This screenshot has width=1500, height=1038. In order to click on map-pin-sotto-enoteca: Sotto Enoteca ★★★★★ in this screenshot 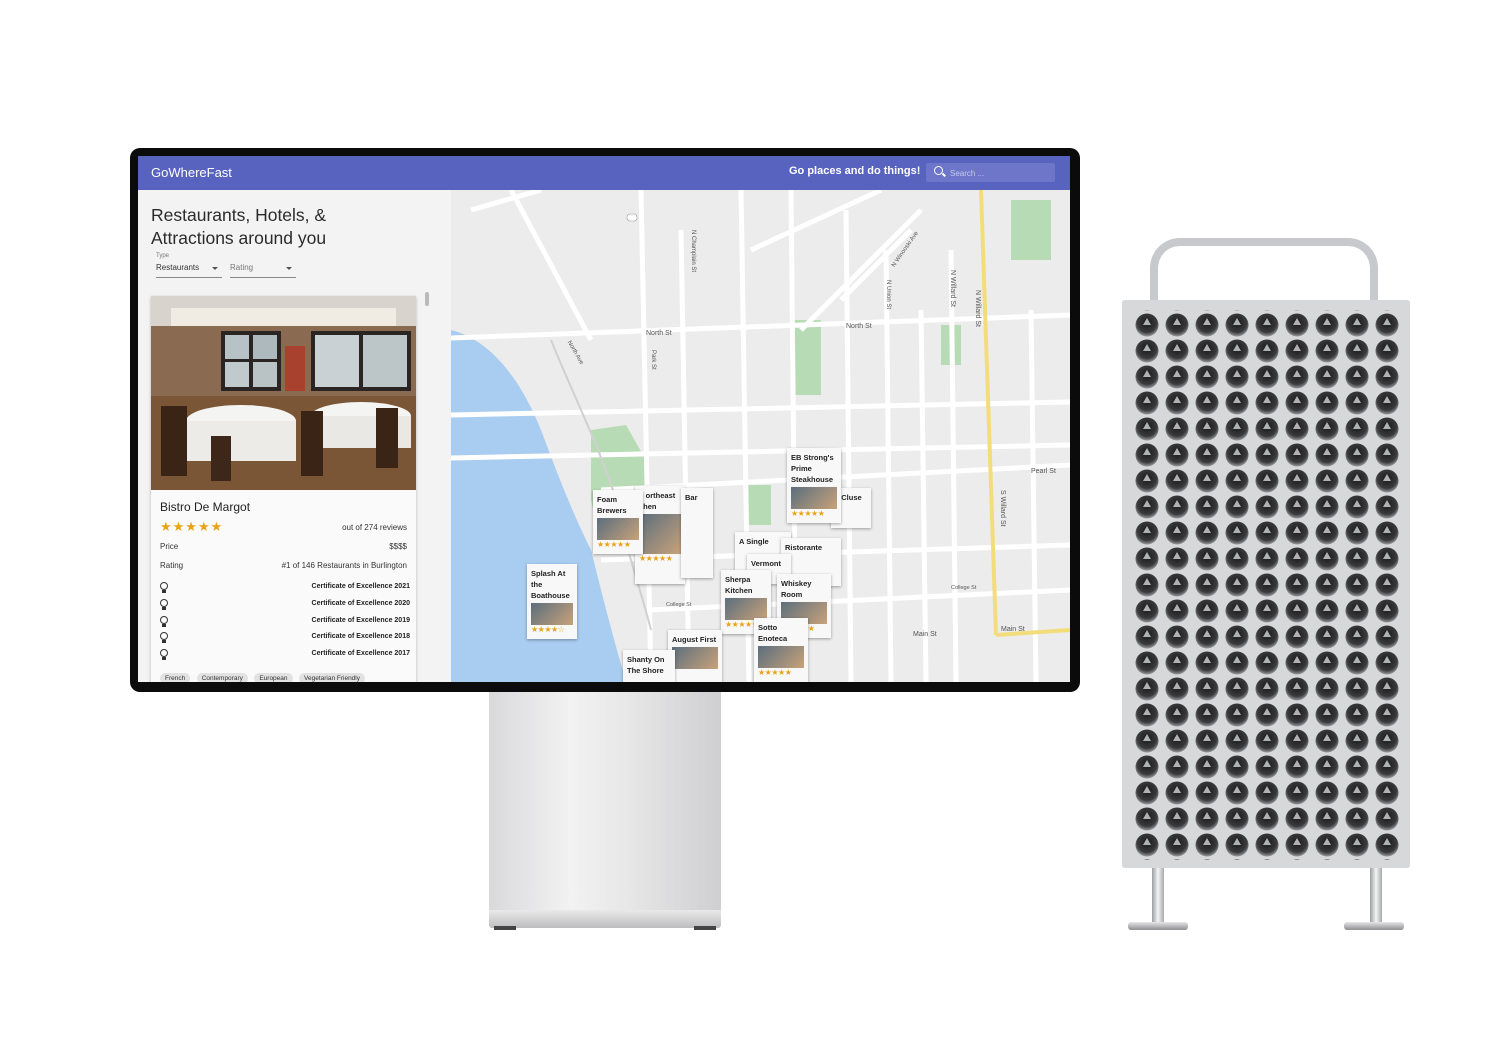, I will do `click(781, 650)`.